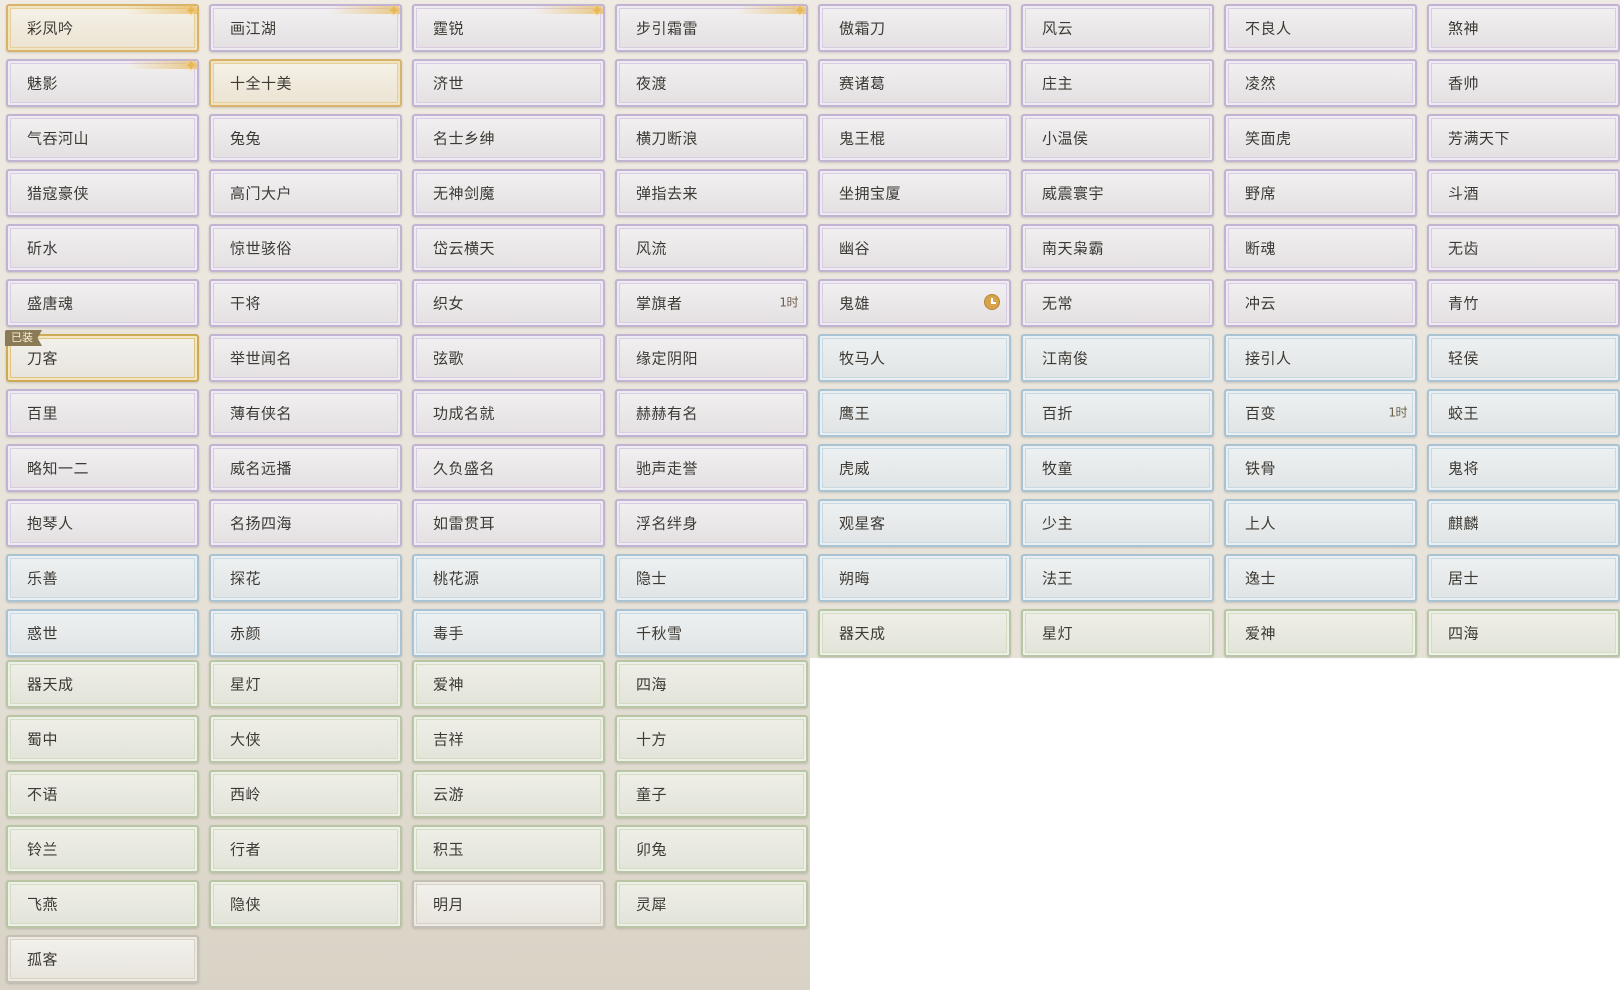  What do you see at coordinates (102, 849) in the screenshot?
I see `title-card: 铃兰` at bounding box center [102, 849].